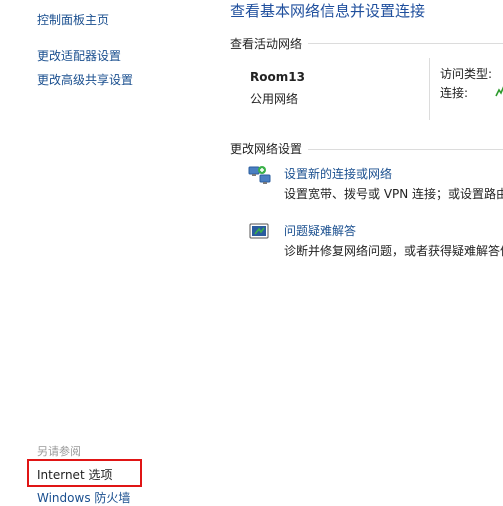 The height and width of the screenshot is (506, 503). Describe the element at coordinates (85, 79) in the screenshot. I see `sidebar-item-change-advanced-sharing: 更改高级共享设置` at that location.